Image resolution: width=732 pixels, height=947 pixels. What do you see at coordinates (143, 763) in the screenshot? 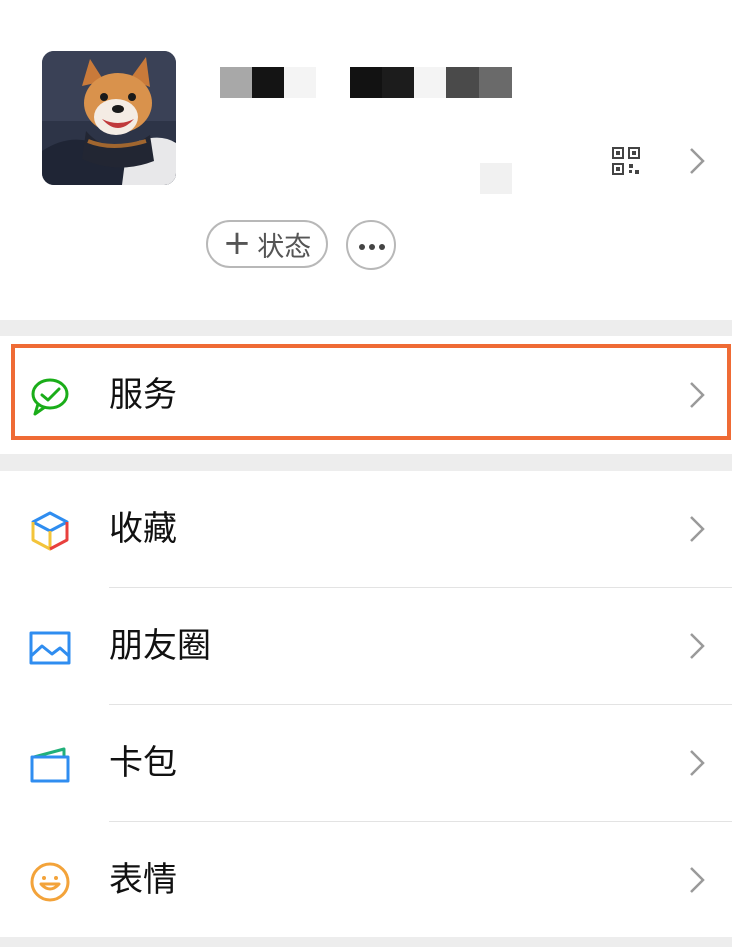
I see `menu-item-label: 卡包` at bounding box center [143, 763].